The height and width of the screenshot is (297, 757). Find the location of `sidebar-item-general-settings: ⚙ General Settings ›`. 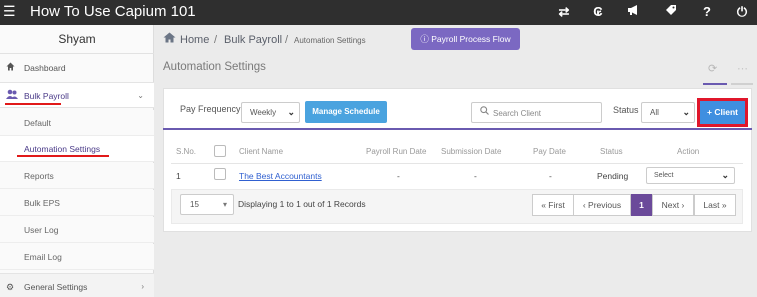

sidebar-item-general-settings: ⚙ General Settings › is located at coordinates (77, 285).